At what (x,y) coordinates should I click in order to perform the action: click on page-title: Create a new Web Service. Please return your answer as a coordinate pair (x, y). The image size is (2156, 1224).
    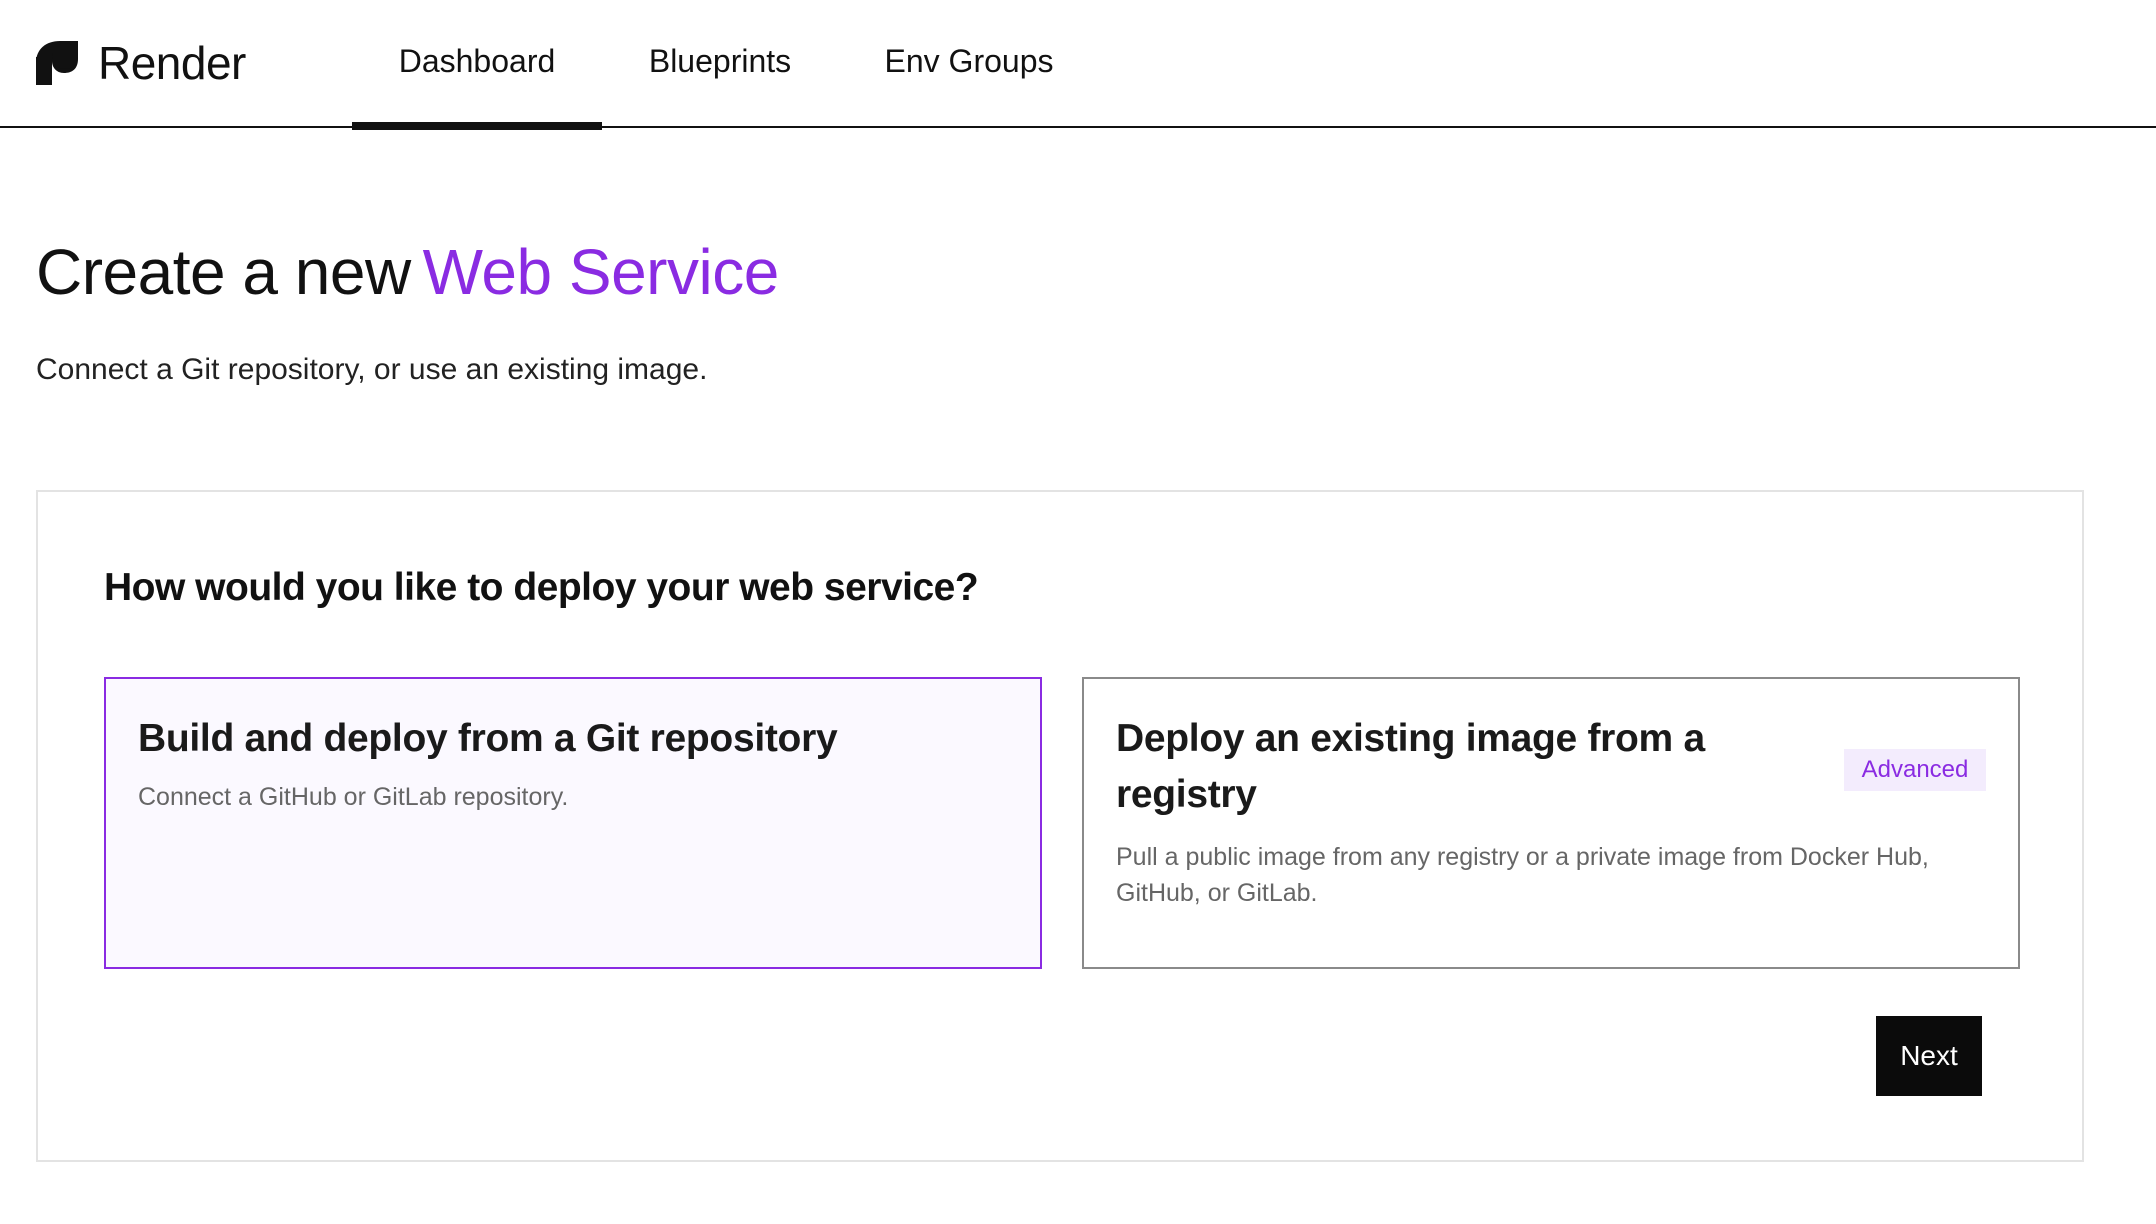
    Looking at the image, I should click on (407, 272).